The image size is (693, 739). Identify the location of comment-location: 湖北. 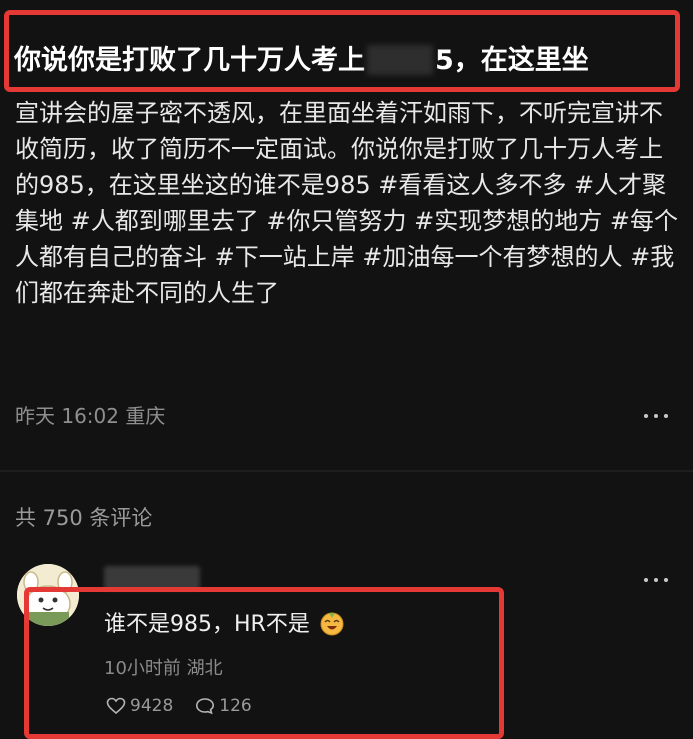
(204, 668).